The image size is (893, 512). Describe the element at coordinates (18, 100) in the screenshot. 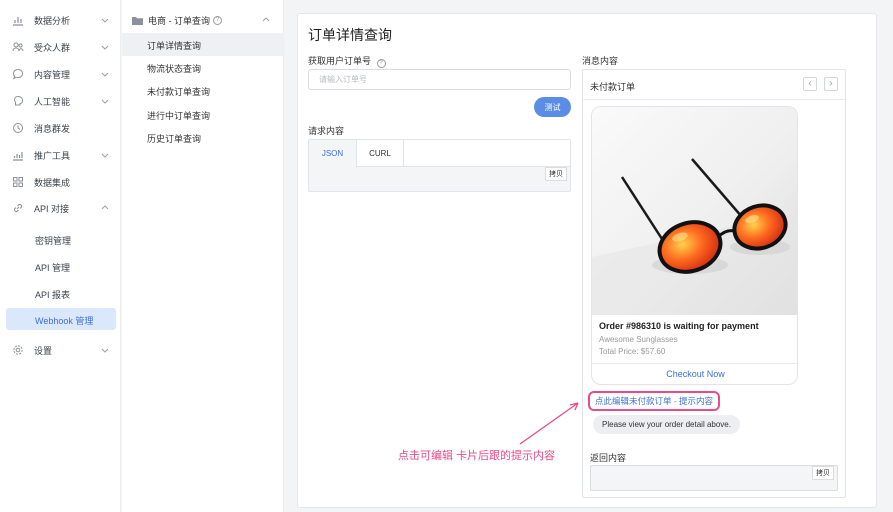

I see `brain-icon` at that location.